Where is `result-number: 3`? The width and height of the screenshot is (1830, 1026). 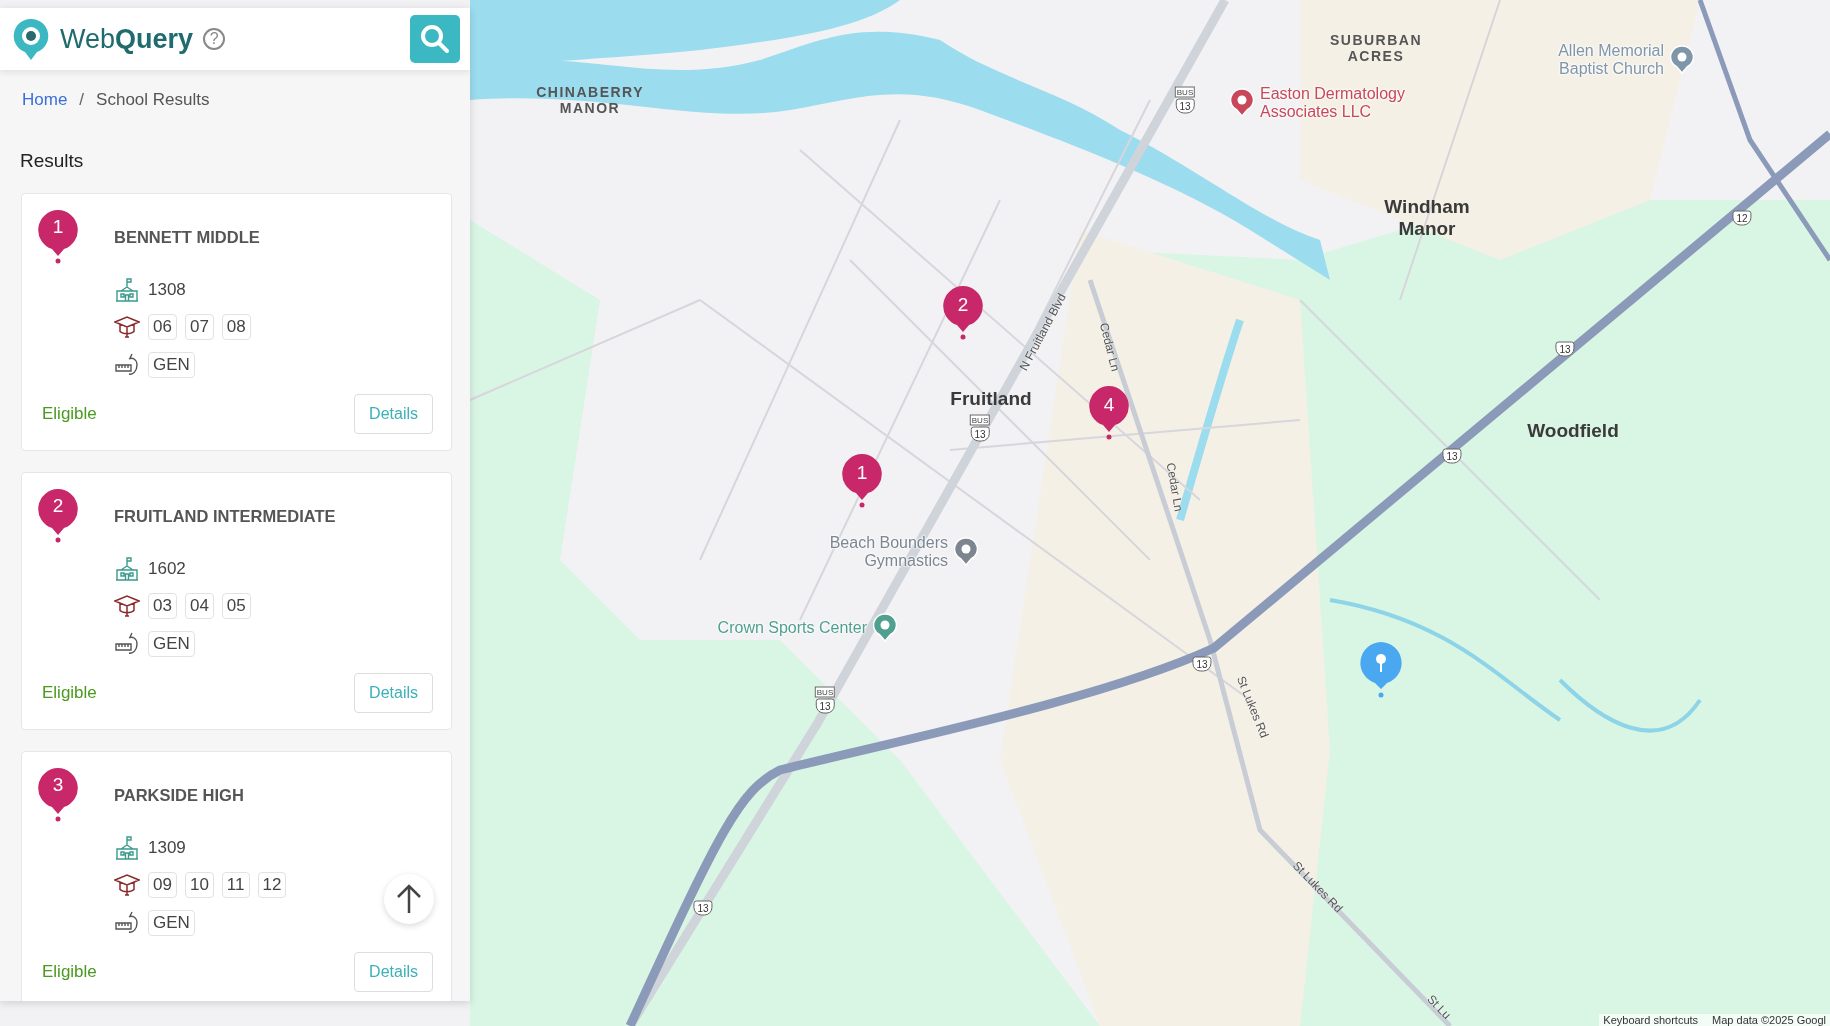 result-number: 3 is located at coordinates (58, 785).